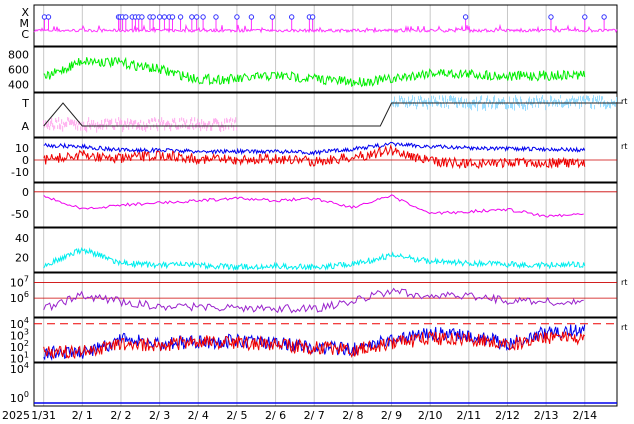 The image size is (634, 424). Describe the element at coordinates (16, 415) in the screenshot. I see `x-axis-year-label: 2025` at that location.